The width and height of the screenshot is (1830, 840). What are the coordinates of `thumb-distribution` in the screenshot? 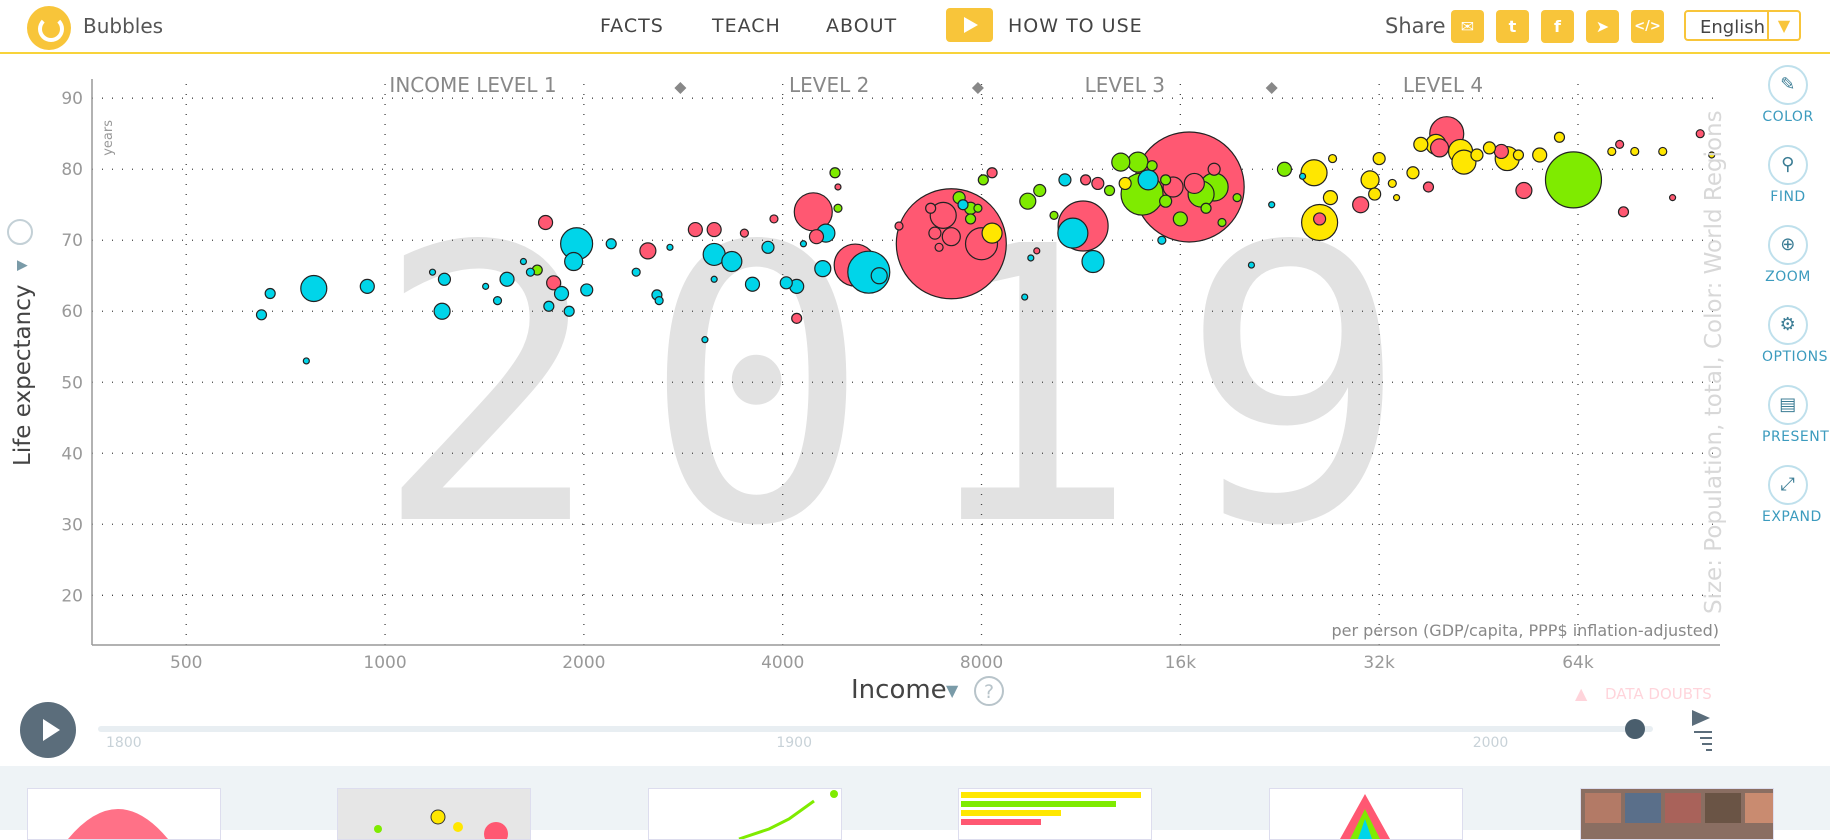 It's located at (124, 814).